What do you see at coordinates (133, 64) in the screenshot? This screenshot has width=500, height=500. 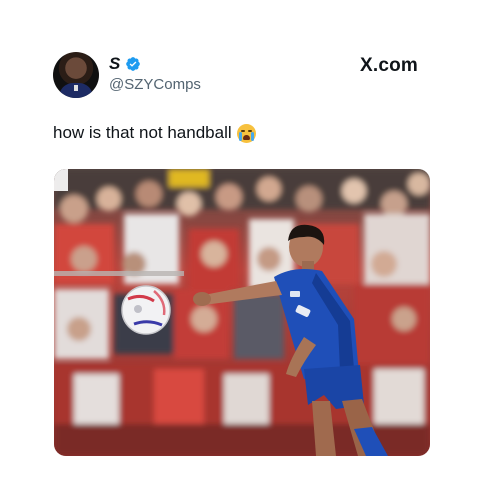 I see `verified-badge-icon` at bounding box center [133, 64].